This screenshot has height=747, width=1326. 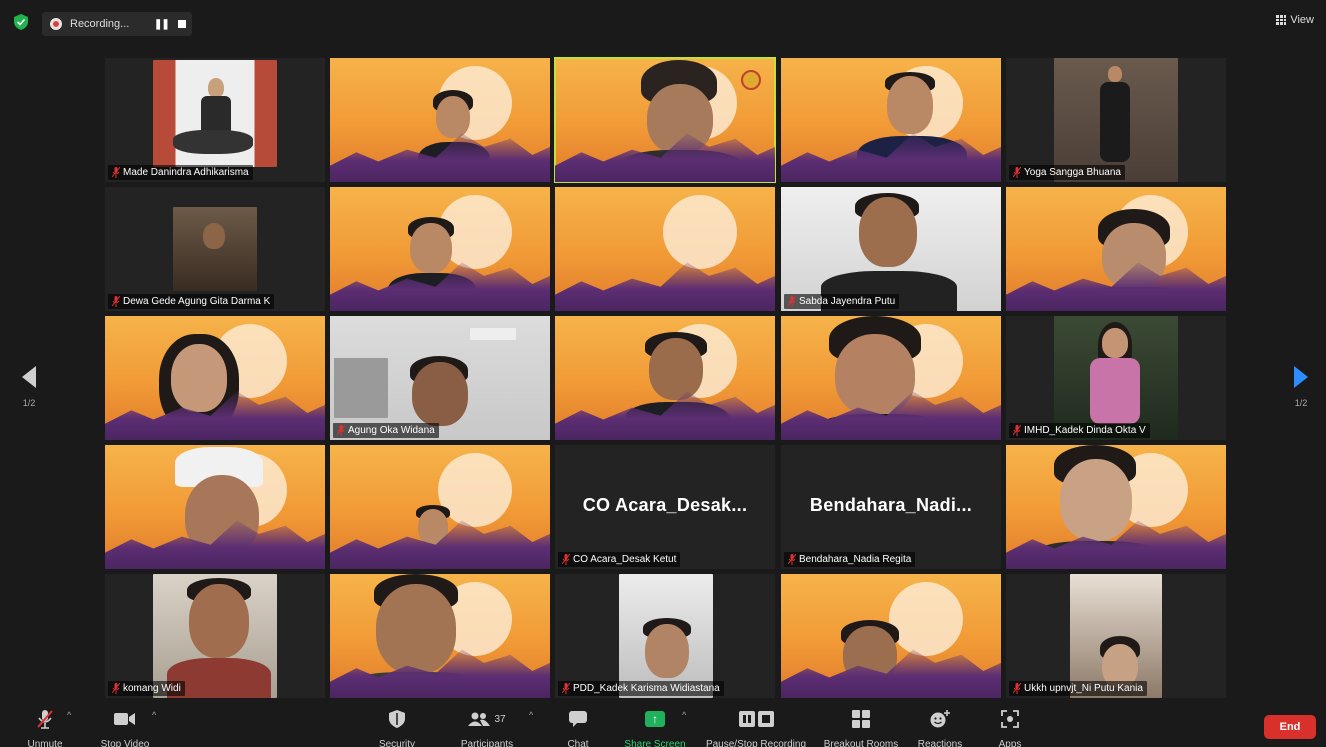 I want to click on participants-icon, so click(x=479, y=719).